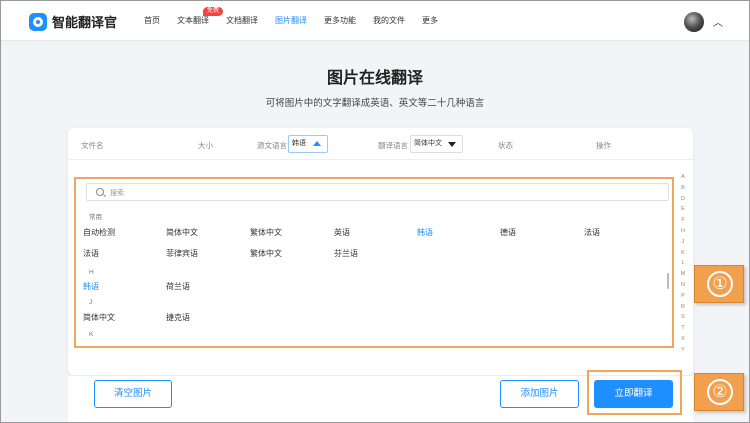  What do you see at coordinates (95, 217) in the screenshot?
I see `group-label-common: 常用` at bounding box center [95, 217].